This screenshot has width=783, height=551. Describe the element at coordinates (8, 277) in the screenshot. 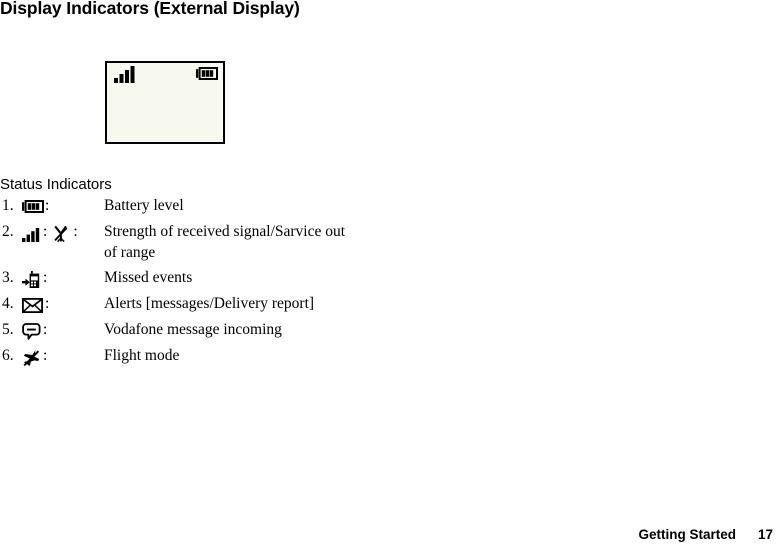

I see `list-item-number: 3.` at that location.